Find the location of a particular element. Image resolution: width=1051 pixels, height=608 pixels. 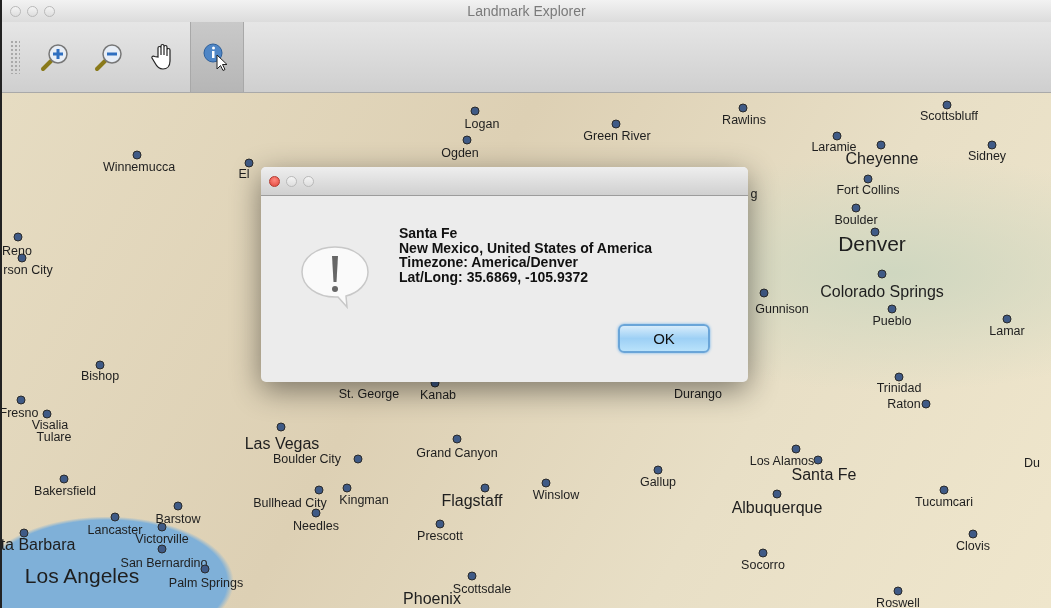

city-label: Gallup is located at coordinates (658, 482).